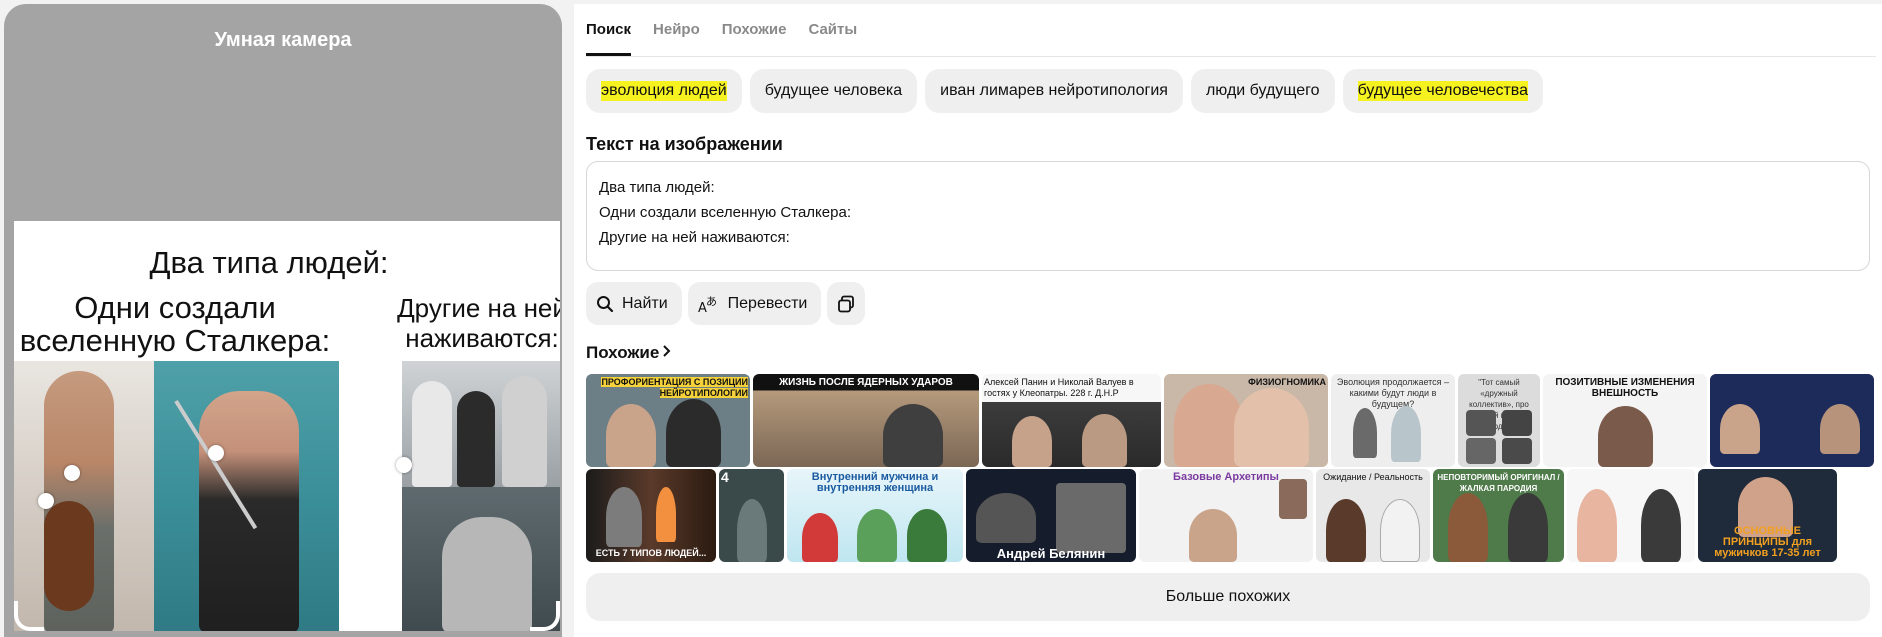  Describe the element at coordinates (623, 352) in the screenshot. I see `similar-title: Похожие` at that location.